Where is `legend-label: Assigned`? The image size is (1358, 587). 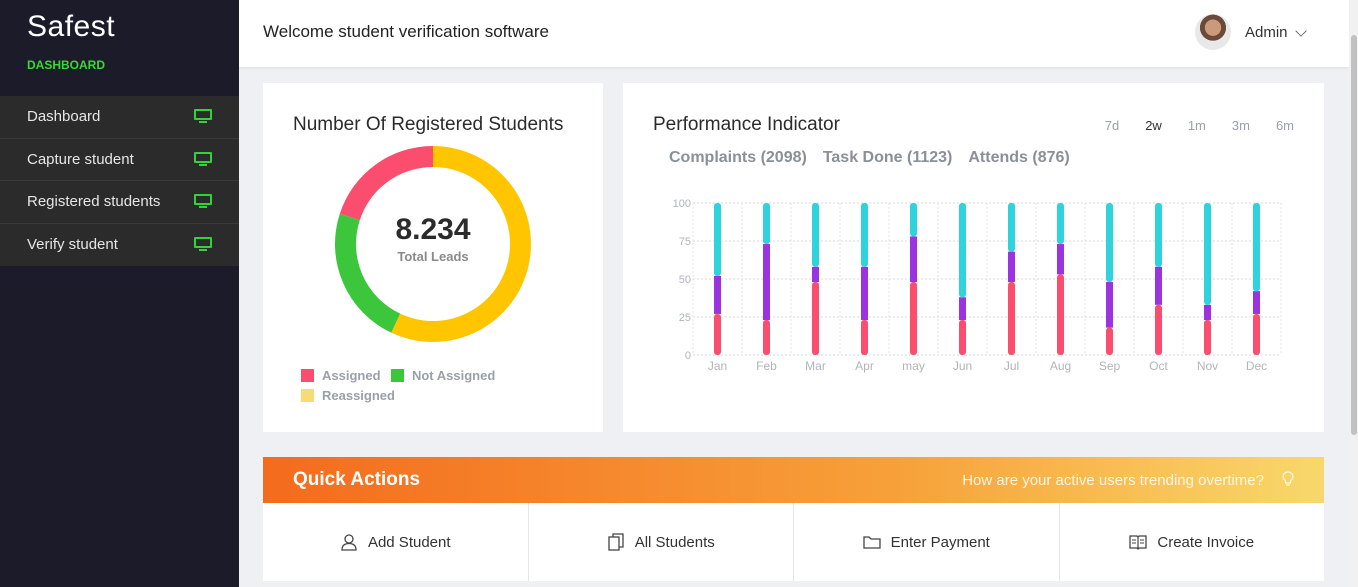
legend-label: Assigned is located at coordinates (351, 375).